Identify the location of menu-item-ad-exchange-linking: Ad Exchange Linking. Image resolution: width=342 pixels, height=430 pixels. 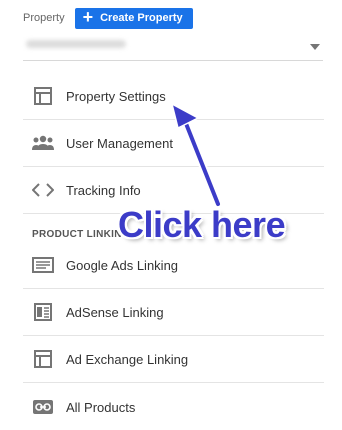
(173, 359).